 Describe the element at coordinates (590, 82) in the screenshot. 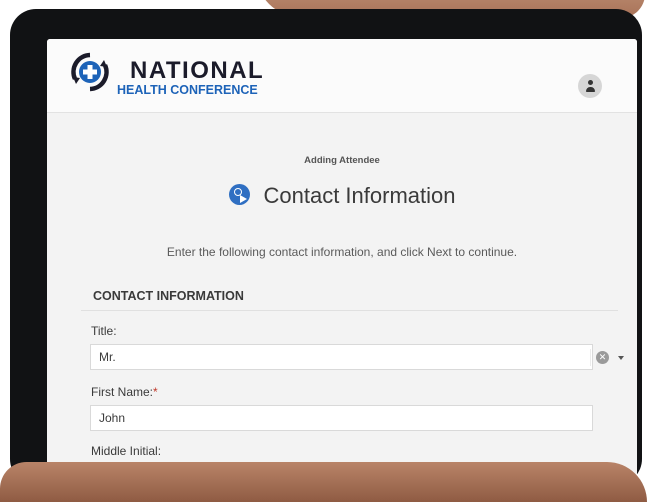

I see `user-icon` at that location.